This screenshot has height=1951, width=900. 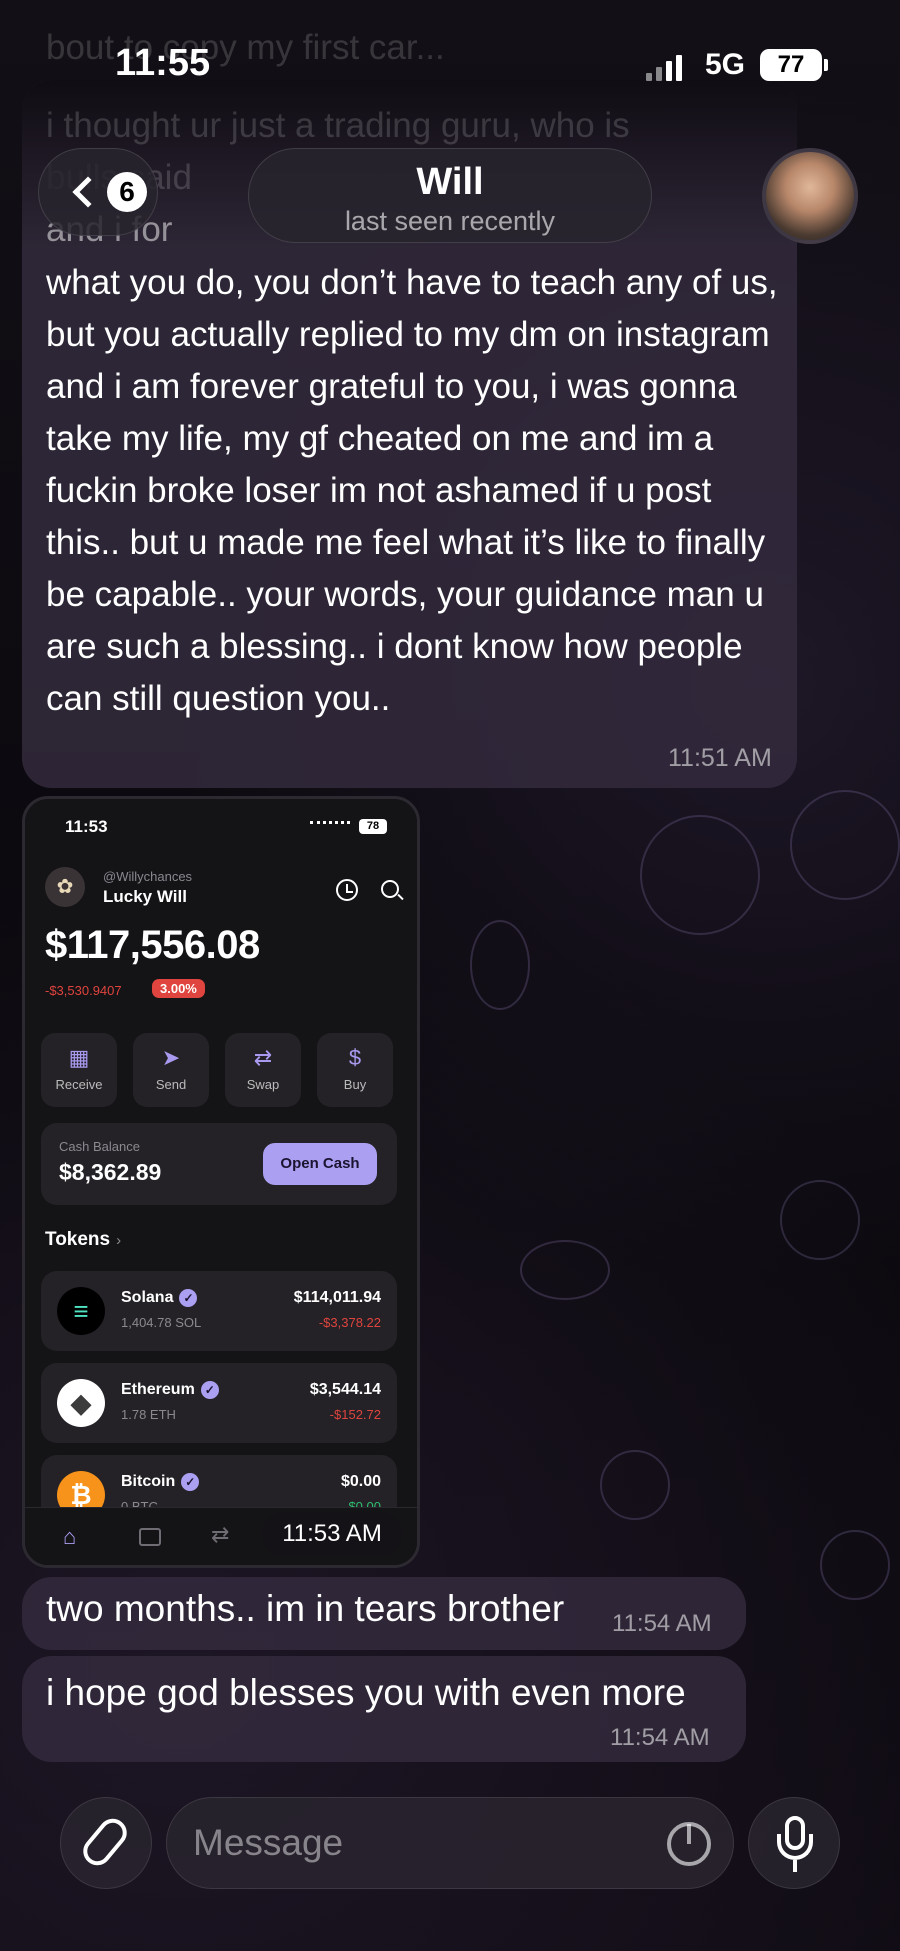 I want to click on message-text: two months.. im in tears brother, so click(x=305, y=1608).